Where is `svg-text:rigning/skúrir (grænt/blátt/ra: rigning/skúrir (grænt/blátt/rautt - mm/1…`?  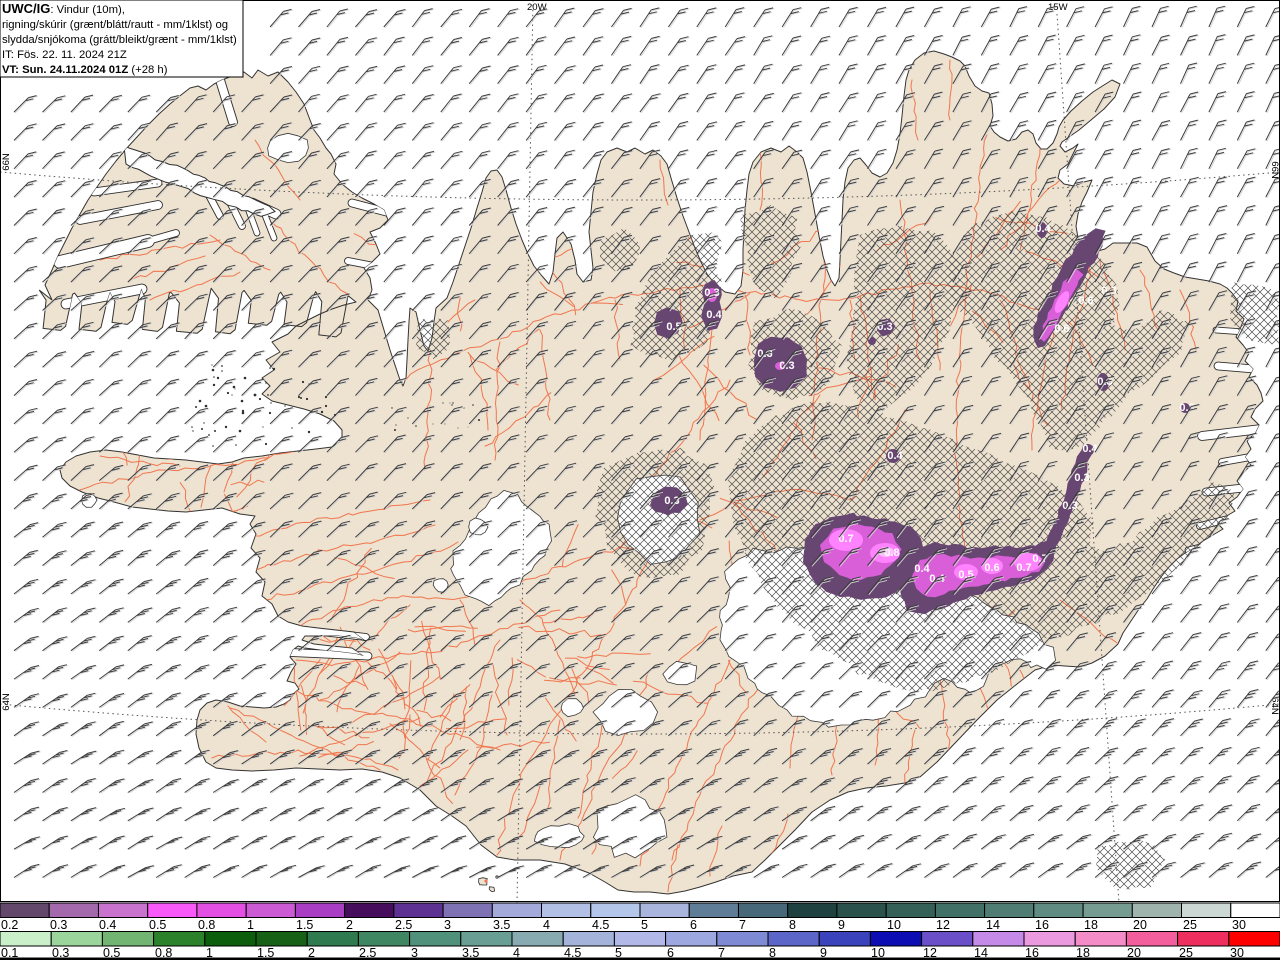 svg-text:rigning/skúrir (grænt/blátt/ra: rigning/skúrir (grænt/blátt/rautt - mm/1… is located at coordinates (115, 25).